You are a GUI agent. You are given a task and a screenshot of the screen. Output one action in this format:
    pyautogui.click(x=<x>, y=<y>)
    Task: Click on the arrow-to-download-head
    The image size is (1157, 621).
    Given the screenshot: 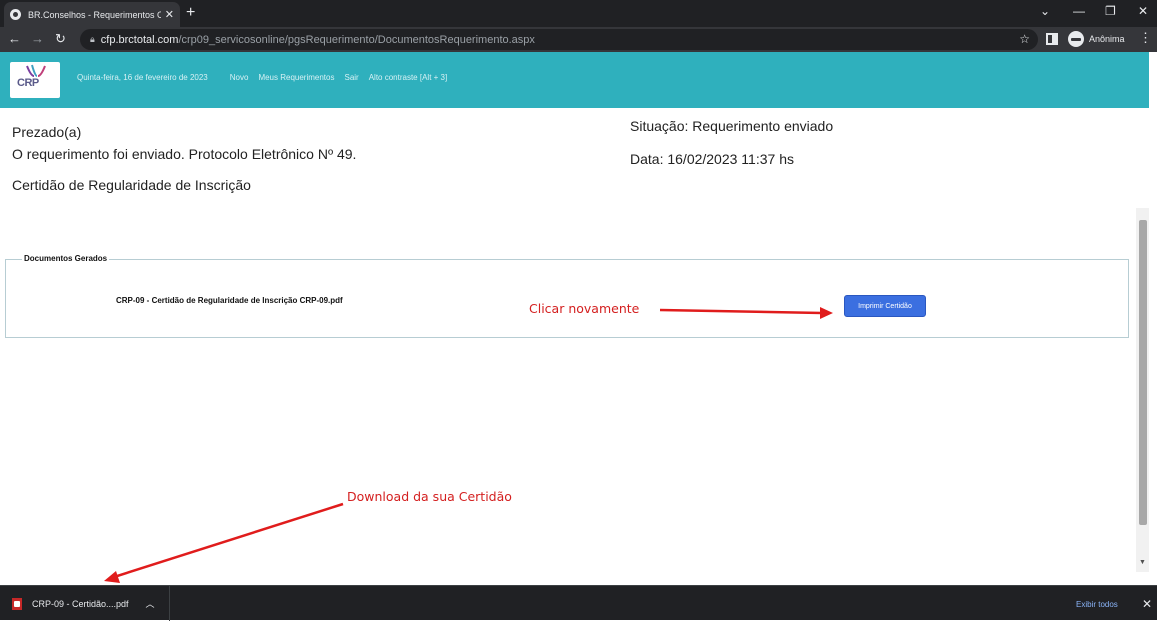 What is the action you would take?
    pyautogui.click(x=112, y=577)
    